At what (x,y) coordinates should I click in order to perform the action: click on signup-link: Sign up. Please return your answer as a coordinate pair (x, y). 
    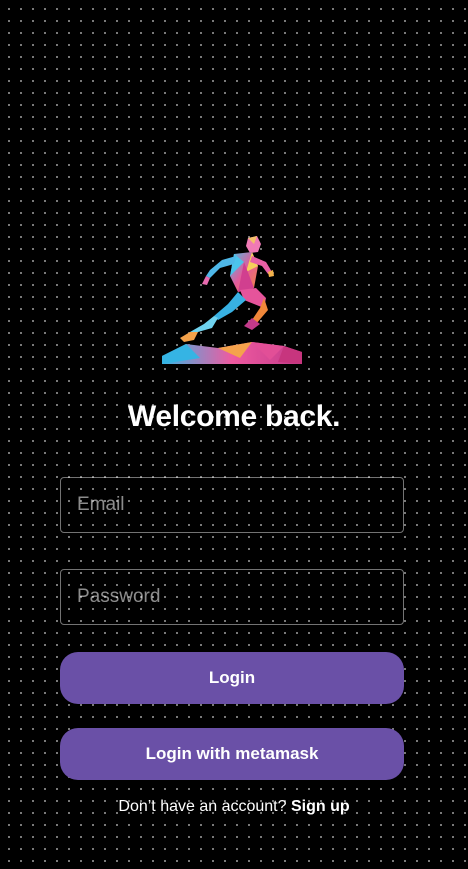
    Looking at the image, I should click on (320, 806).